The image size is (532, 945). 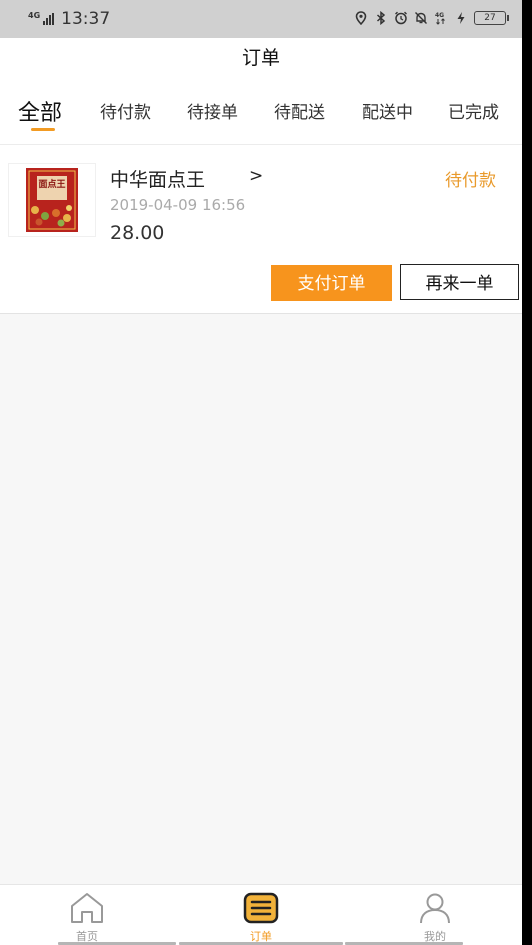 What do you see at coordinates (137, 233) in the screenshot?
I see `order-price: 28.00` at bounding box center [137, 233].